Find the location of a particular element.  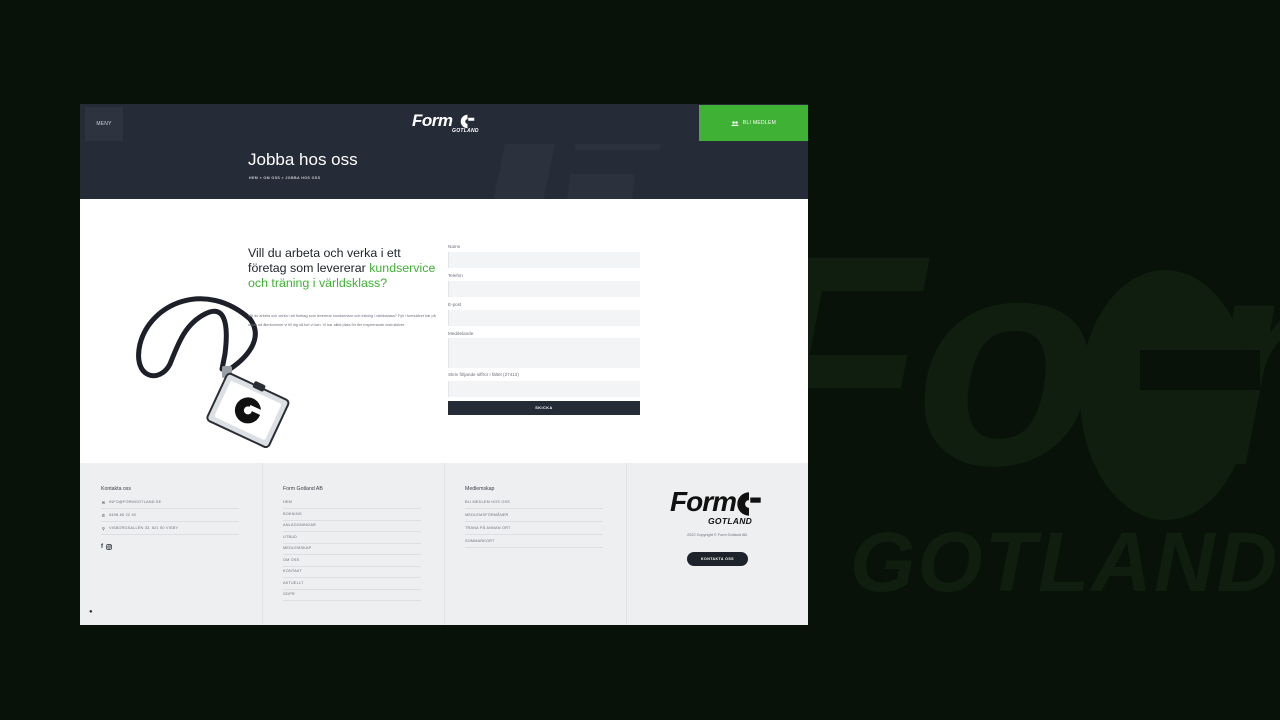

message-textarea is located at coordinates (544, 353).